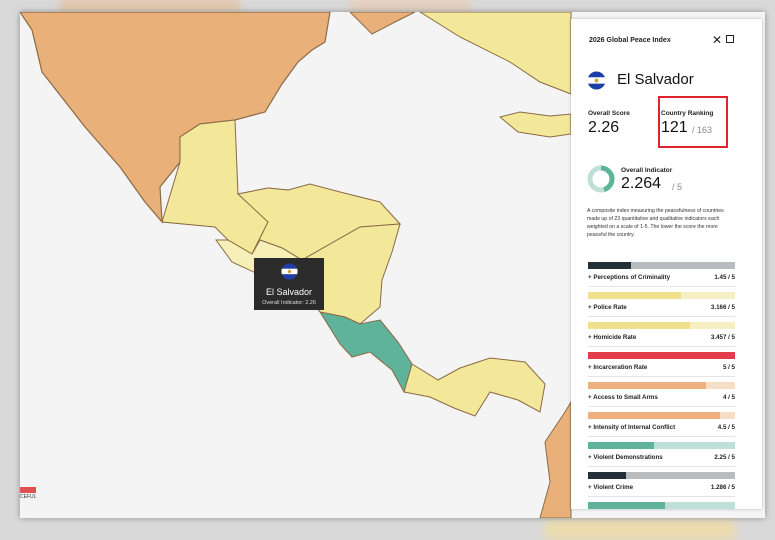  What do you see at coordinates (382, 23) in the screenshot?
I see `country-mexico-east` at bounding box center [382, 23].